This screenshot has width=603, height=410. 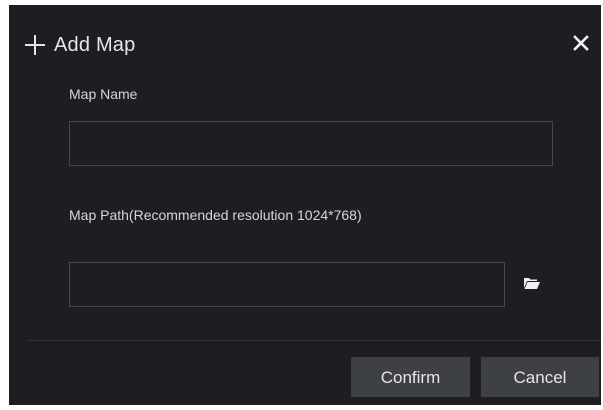 What do you see at coordinates (287, 284) in the screenshot?
I see `map-path-input` at bounding box center [287, 284].